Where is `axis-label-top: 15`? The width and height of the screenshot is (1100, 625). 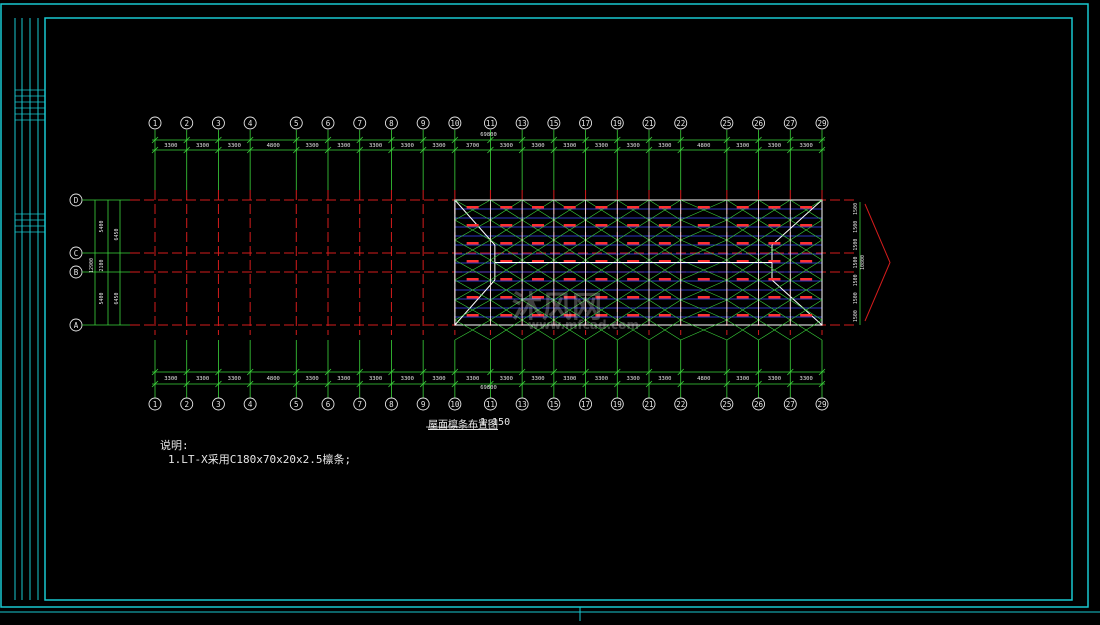
axis-label-top: 15 is located at coordinates (553, 123).